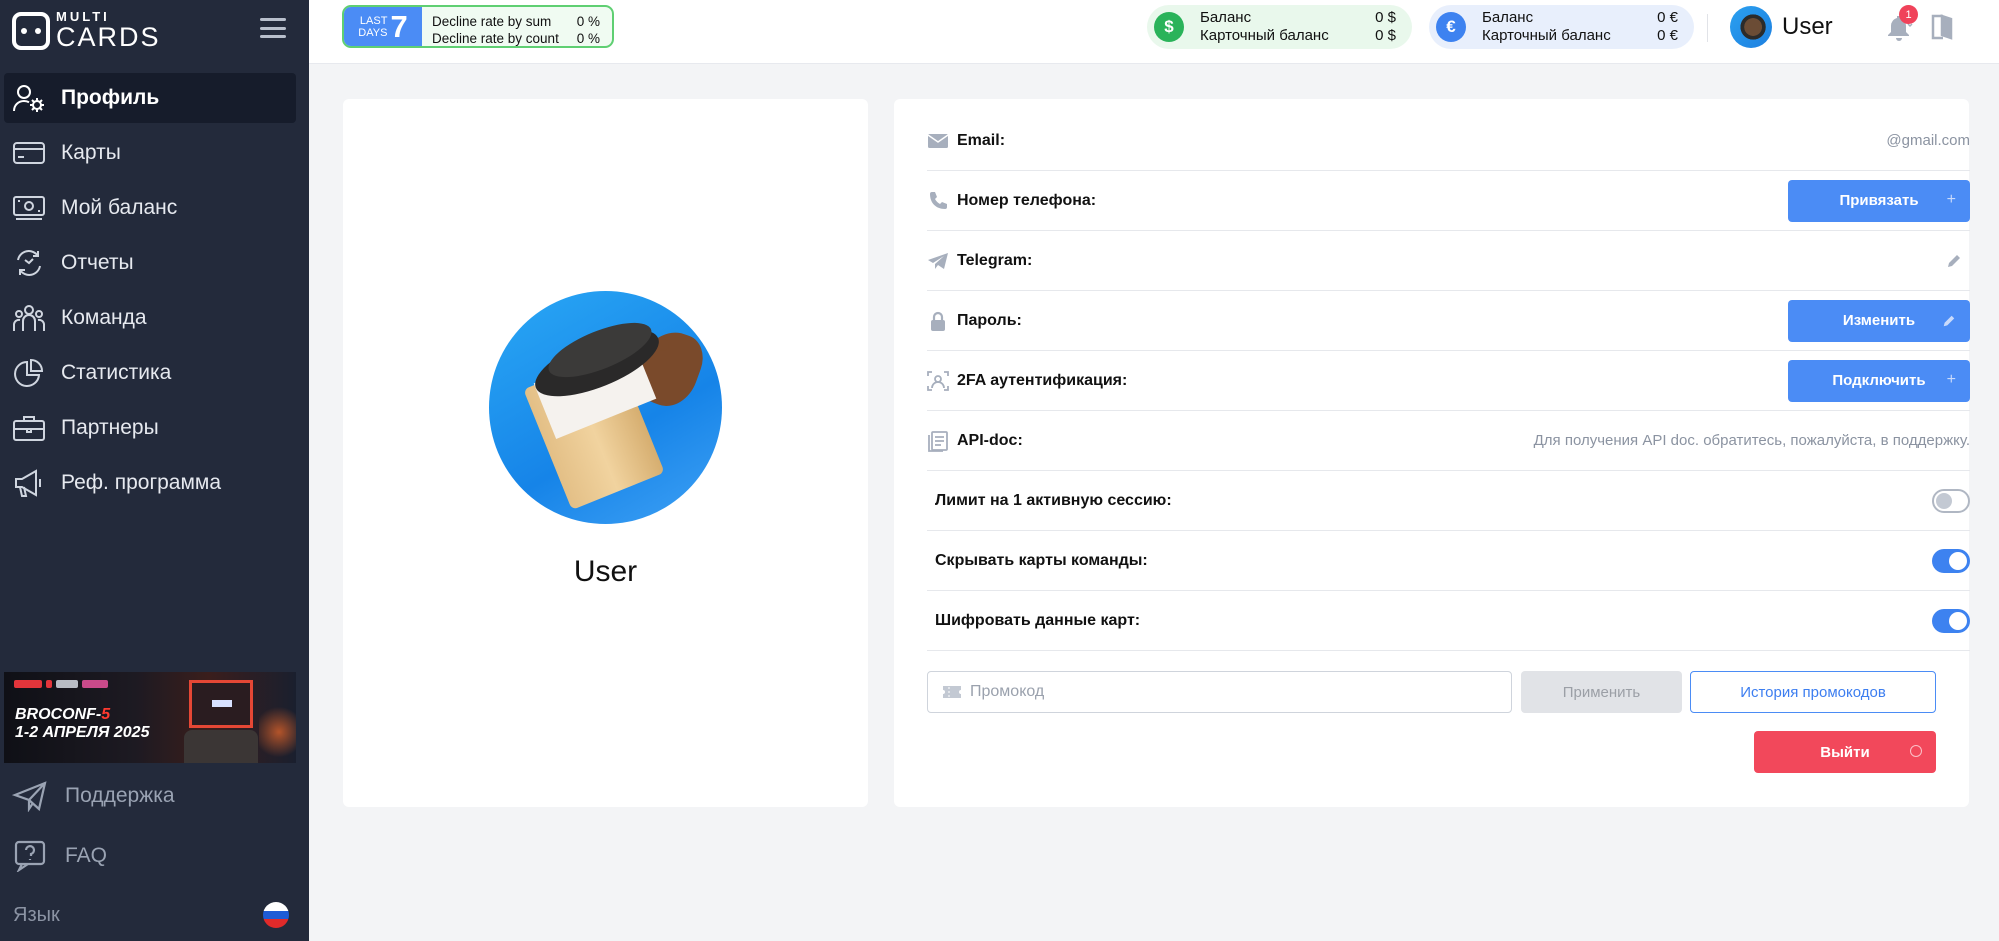 Image resolution: width=1999 pixels, height=941 pixels. What do you see at coordinates (605, 407) in the screenshot?
I see `profile-avatar` at bounding box center [605, 407].